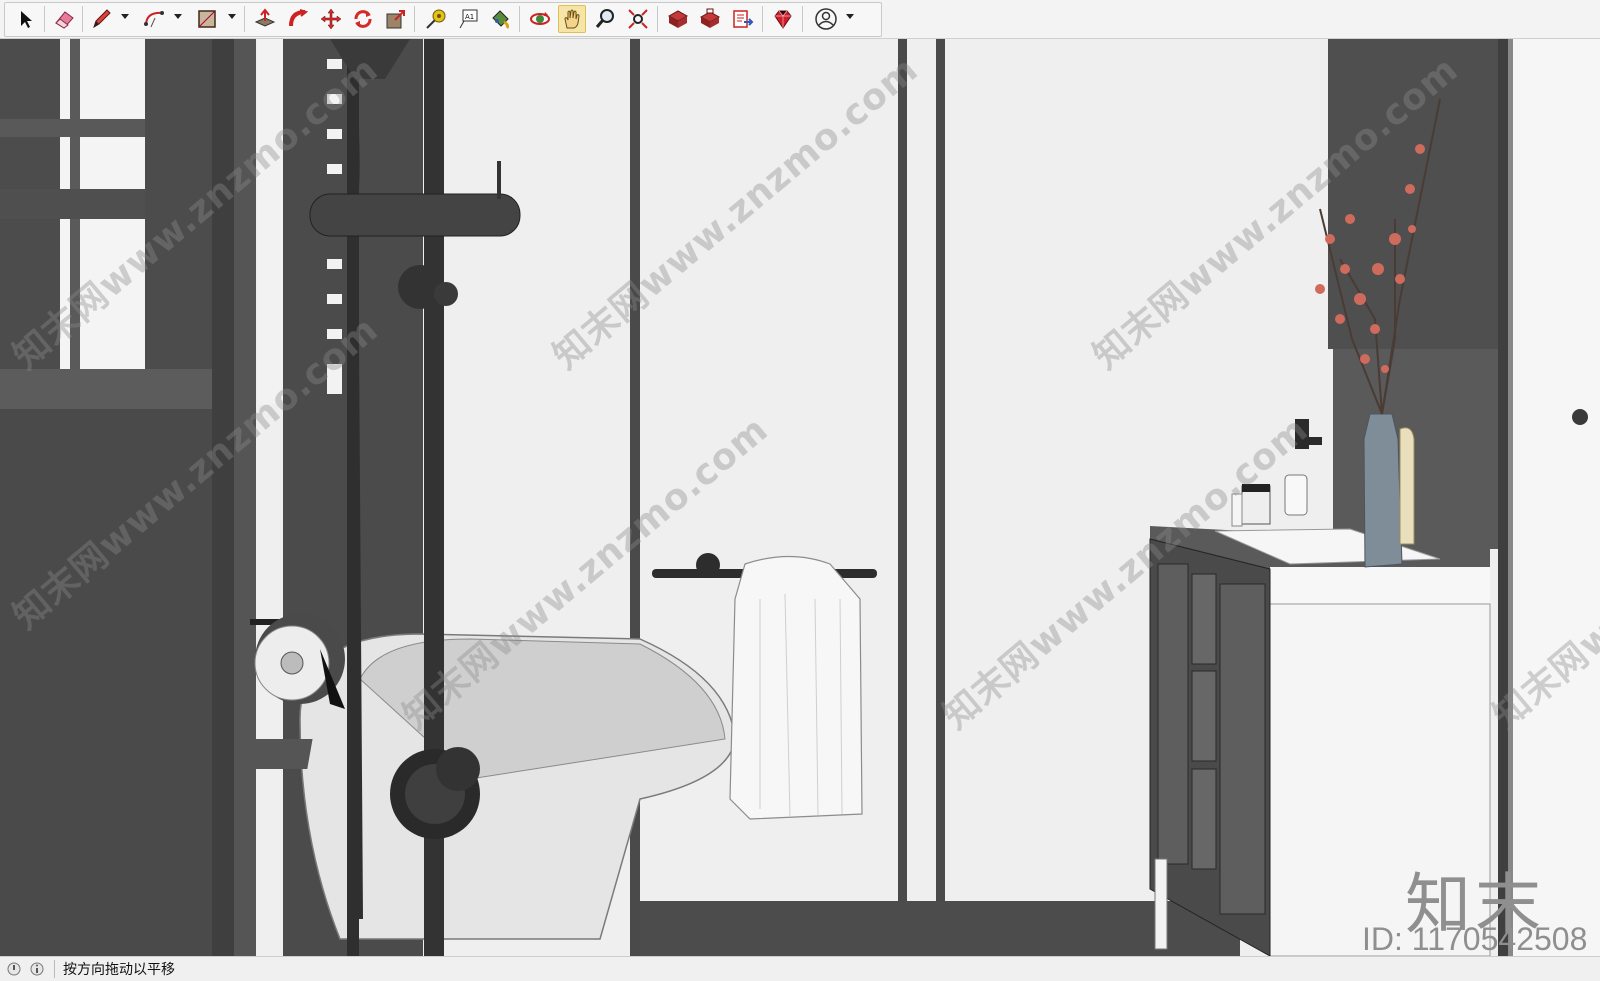  I want to click on arc-dropdown-arrow, so click(178, 16).